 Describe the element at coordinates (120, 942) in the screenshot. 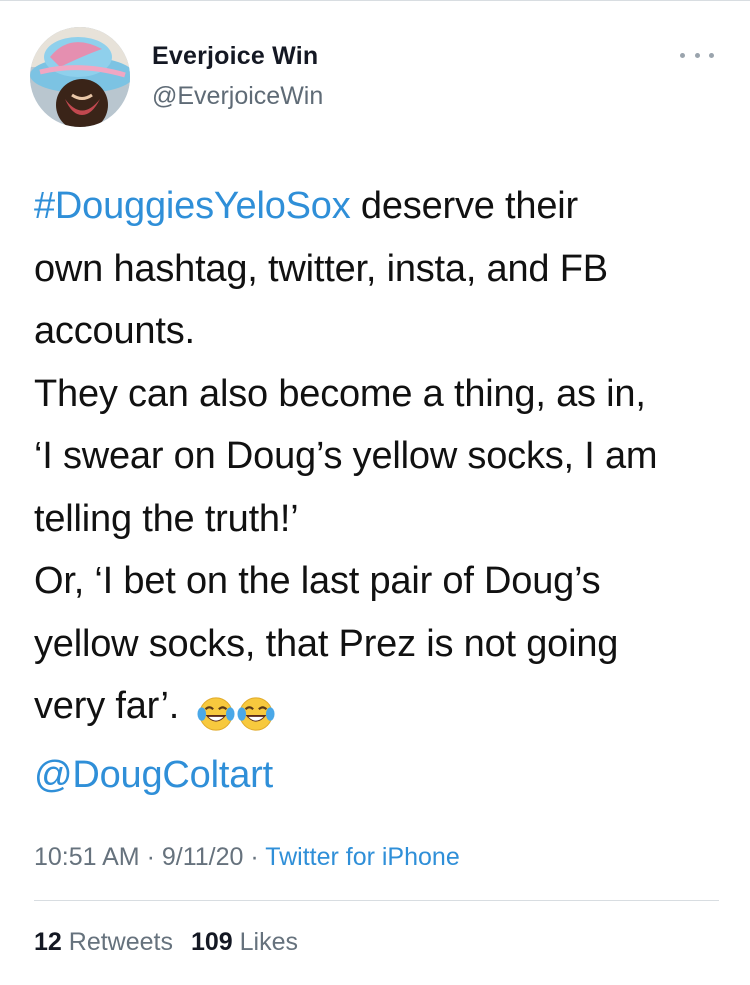

I see `retweets-label: Retweets` at that location.